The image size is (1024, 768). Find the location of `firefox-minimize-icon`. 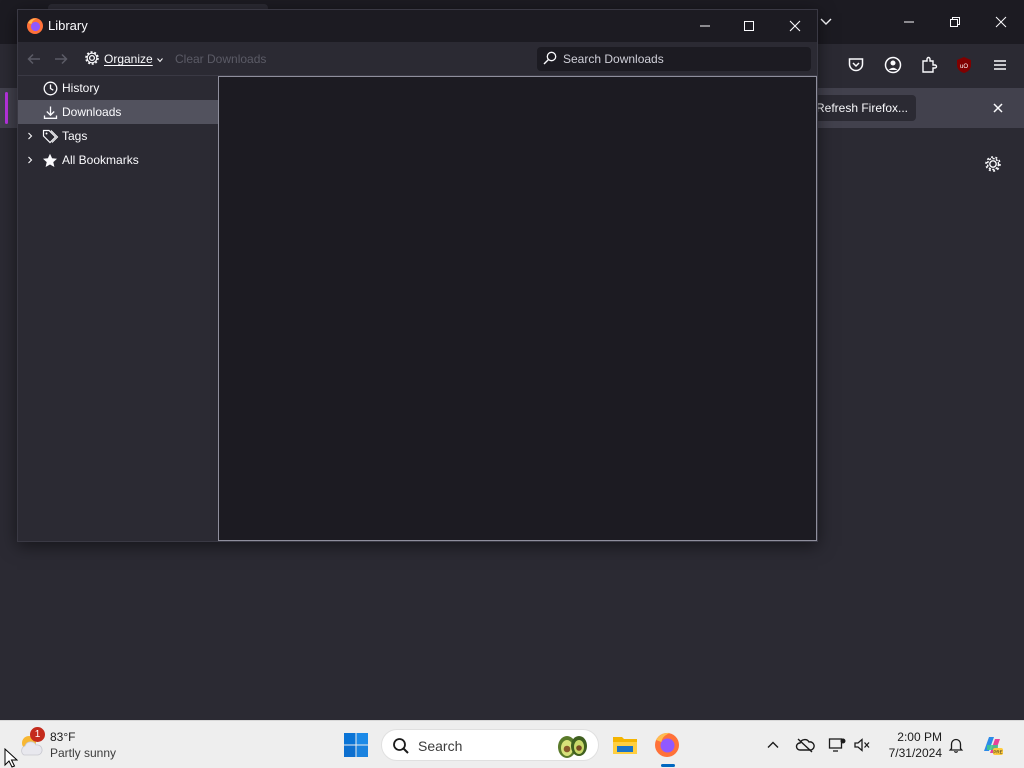

firefox-minimize-icon is located at coordinates (909, 22).